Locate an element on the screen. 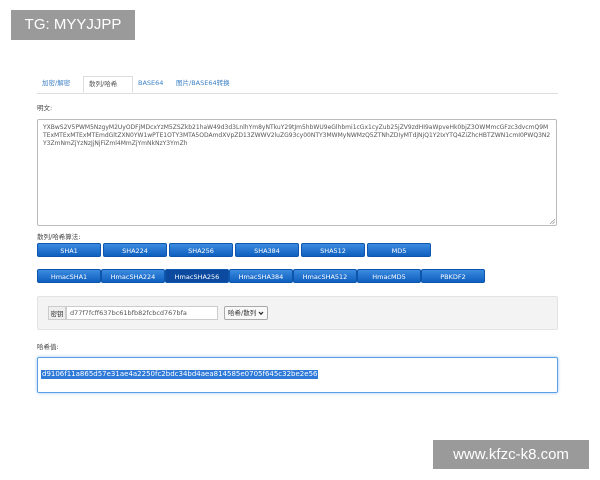 The image size is (600, 480). hmacsha512-button: HmacSHA512 is located at coordinates (325, 276).